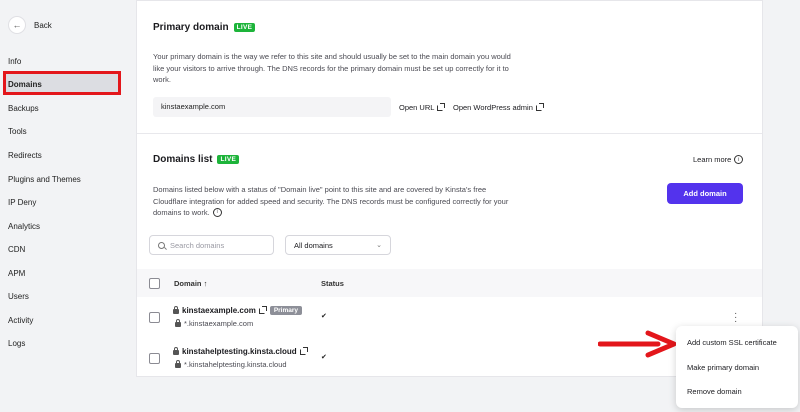 Image resolution: width=800 pixels, height=412 pixels. What do you see at coordinates (22, 203) in the screenshot?
I see `sidebar-item-ip-deny: IP Deny` at bounding box center [22, 203].